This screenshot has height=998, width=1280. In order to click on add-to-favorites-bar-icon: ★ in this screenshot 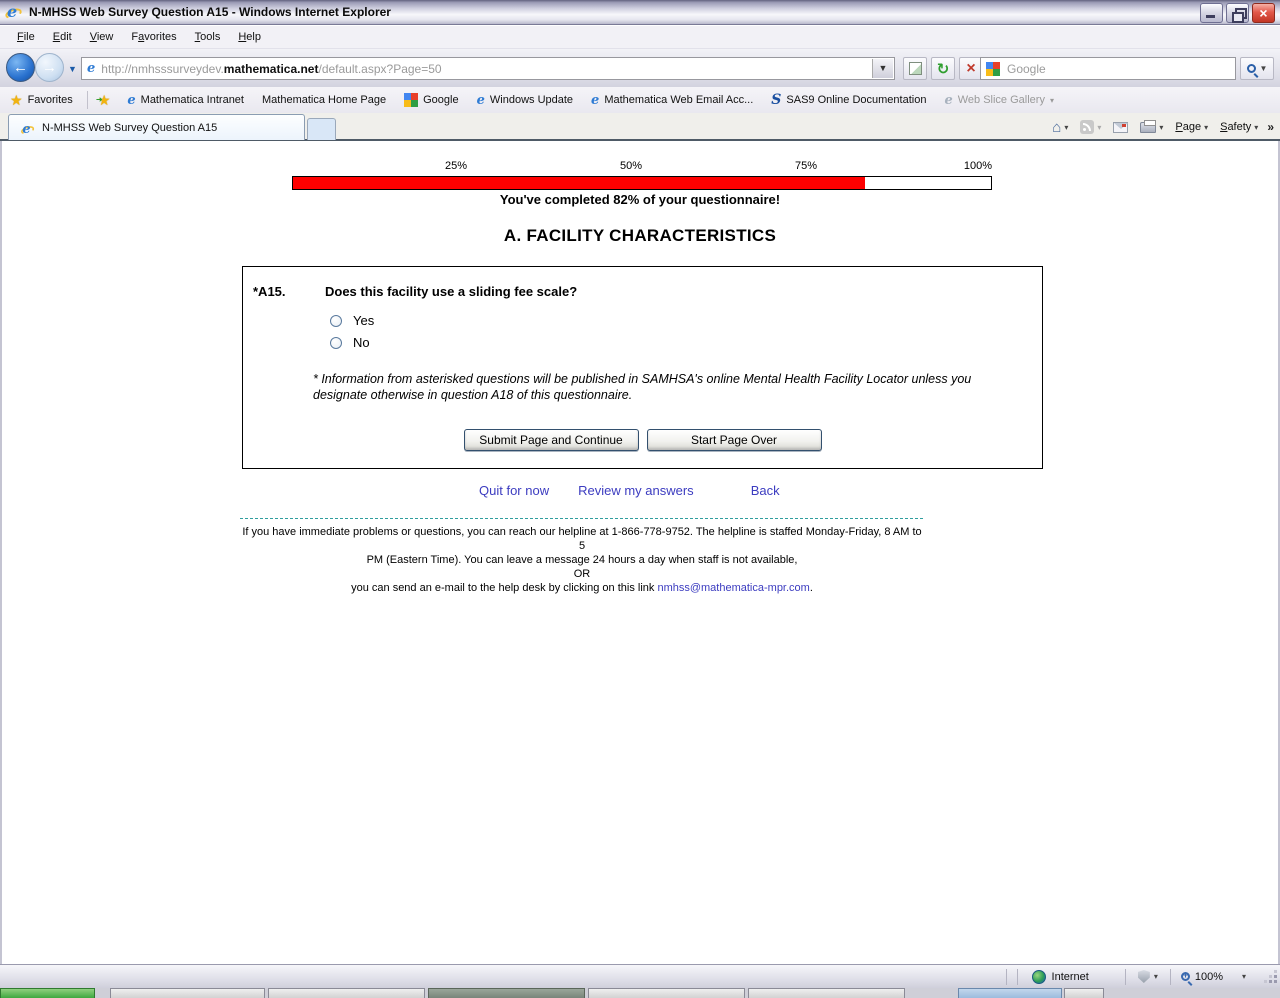, I will do `click(103, 100)`.